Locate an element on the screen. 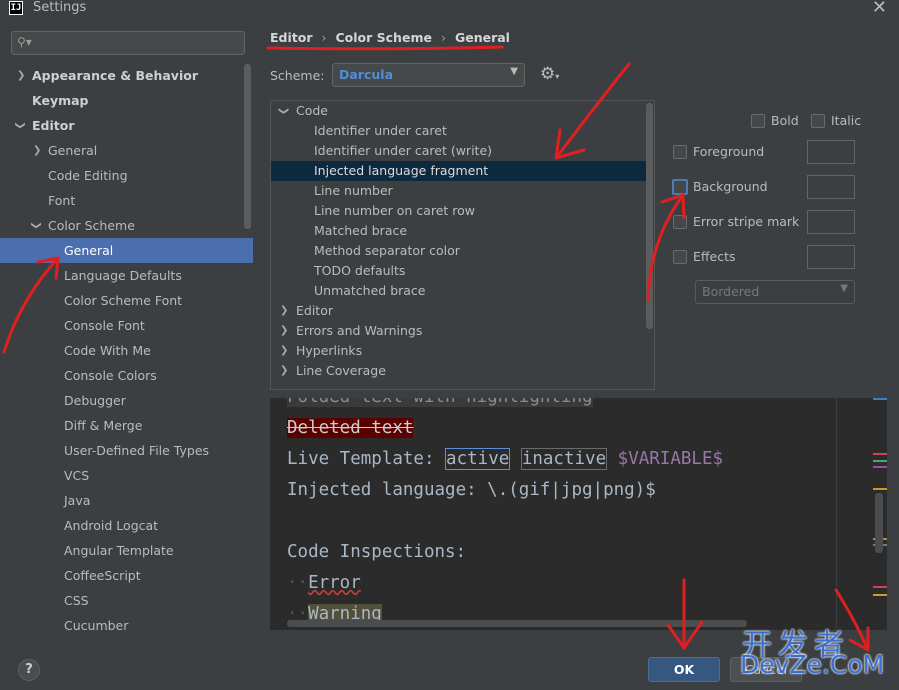  sidebar-item-color-scheme-font: Color Scheme Font is located at coordinates (126, 300).